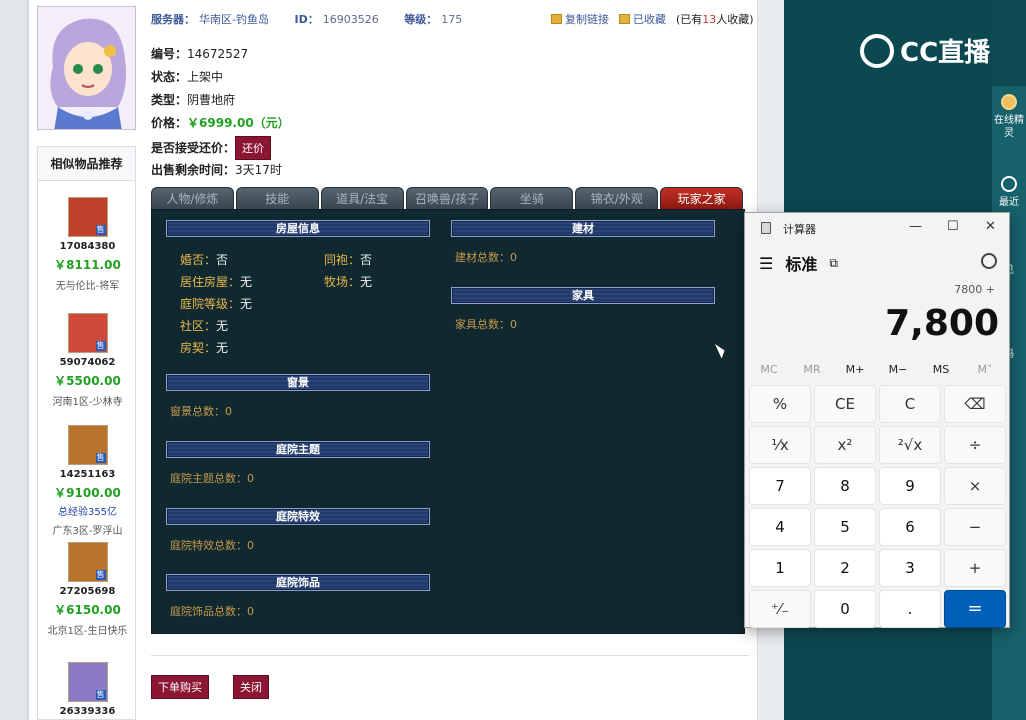 The height and width of the screenshot is (720, 1026). Describe the element at coordinates (975, 404) in the screenshot. I see `calc-key: ⌫` at that location.